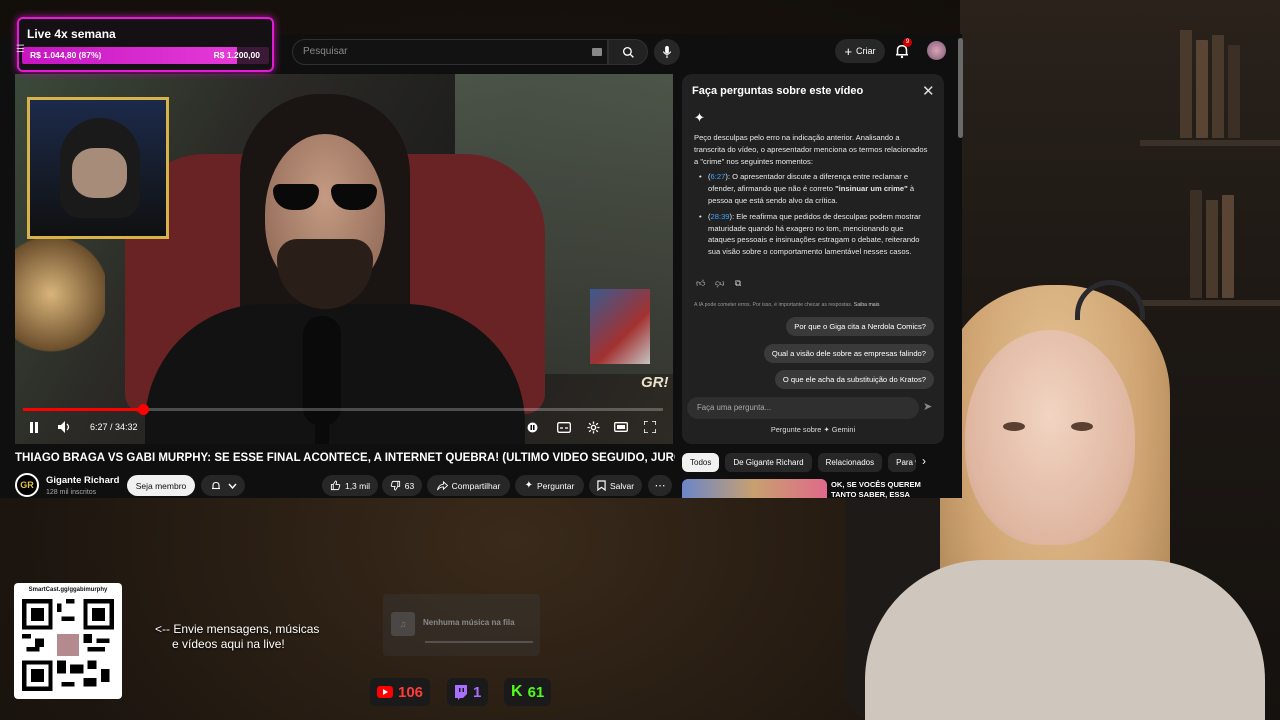  Describe the element at coordinates (601, 485) in the screenshot. I see `bookmark-icon` at that location.